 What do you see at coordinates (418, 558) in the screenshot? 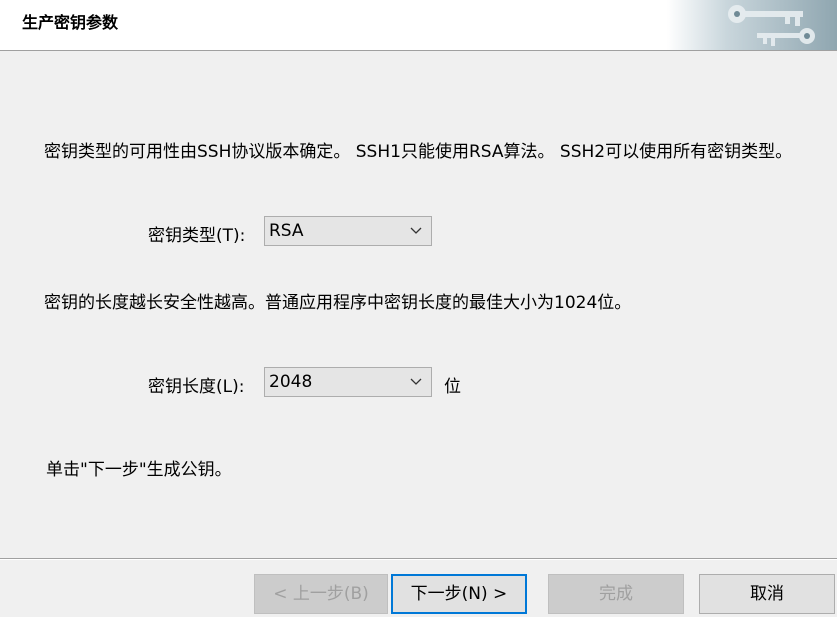
I see `footer-divider` at bounding box center [418, 558].